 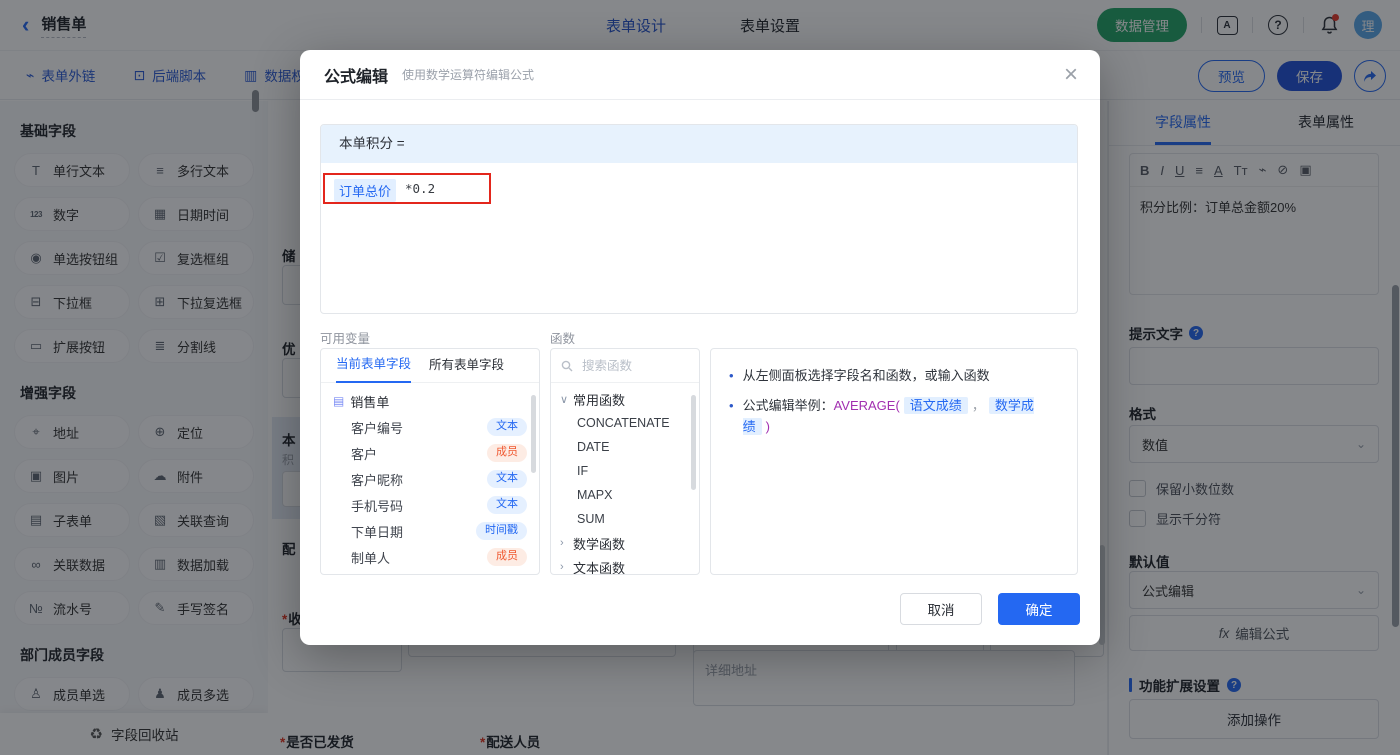 I want to click on variable-row: 制单人 成员, so click(x=430, y=557).